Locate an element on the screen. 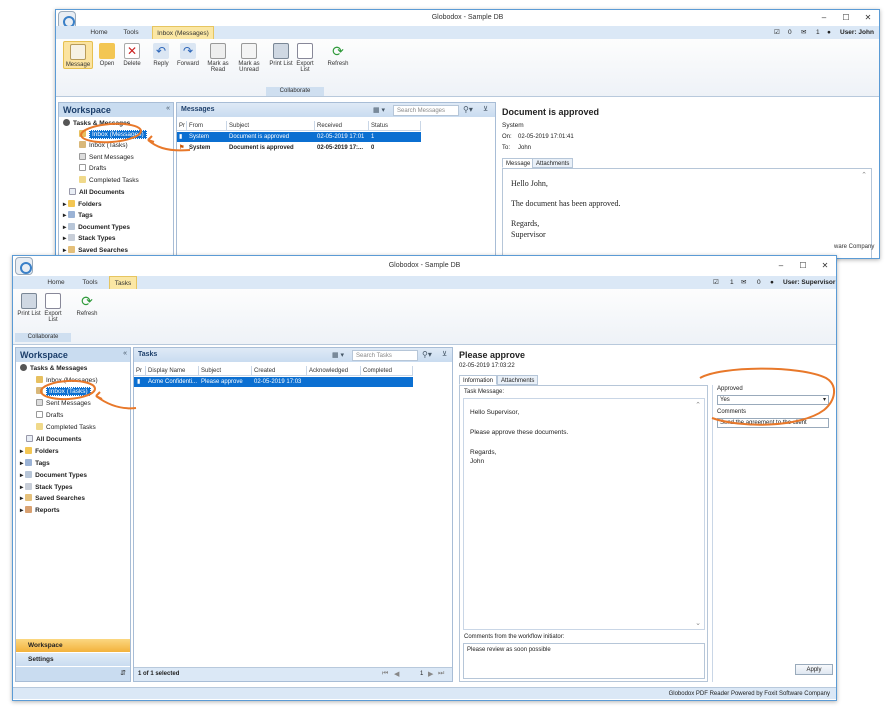 The image size is (891, 711). forward-button: ↷ Forward is located at coordinates (188, 54).